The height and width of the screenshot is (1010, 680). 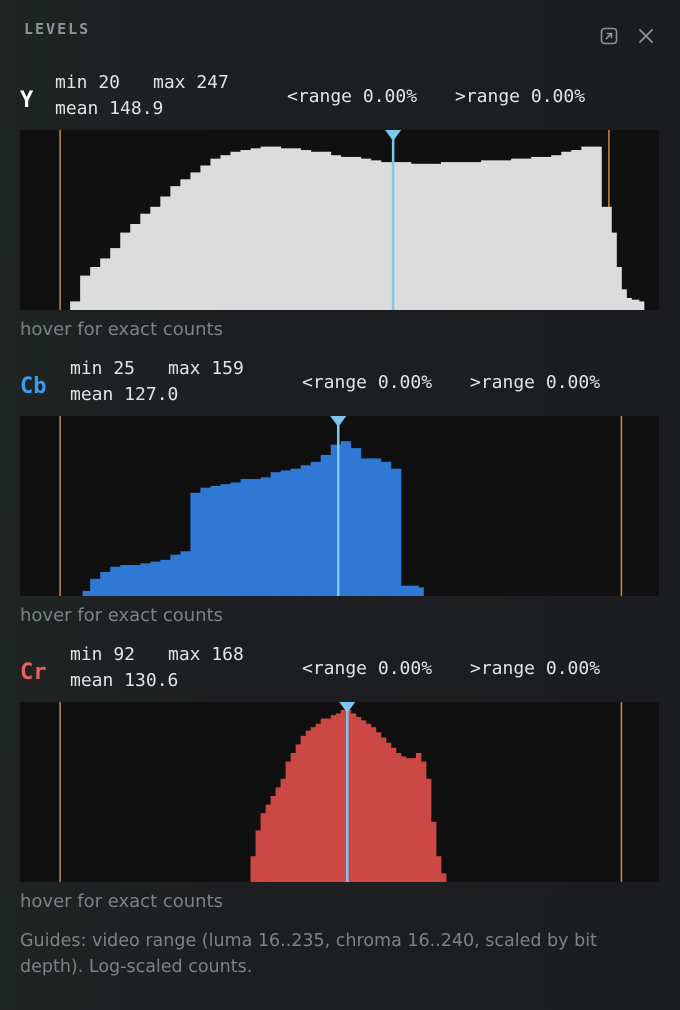 I want to click on stat-over-range-y: >range 0.00%, so click(x=520, y=96).